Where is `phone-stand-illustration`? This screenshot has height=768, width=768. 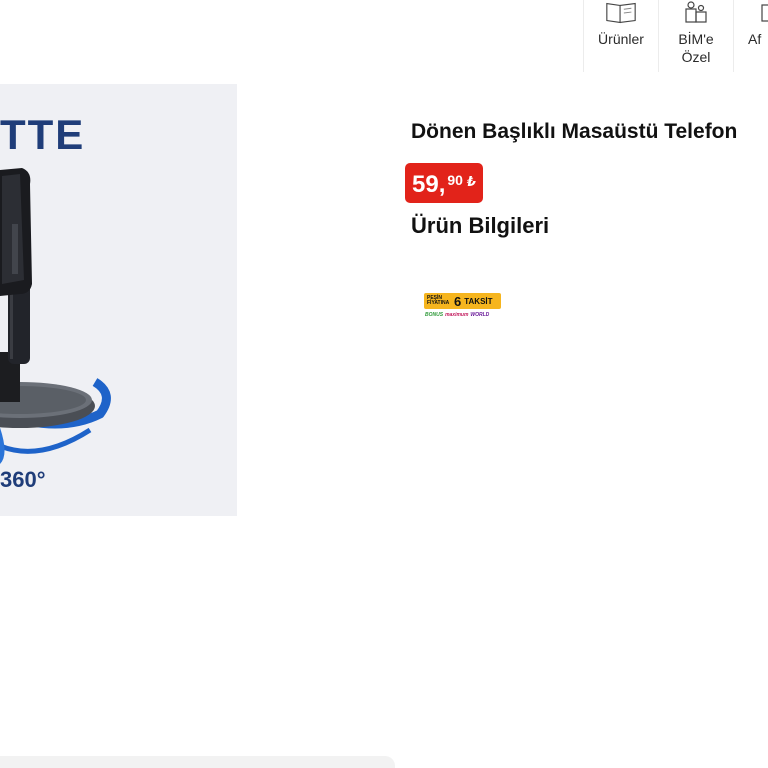
phone-stand-illustration is located at coordinates (55, 316).